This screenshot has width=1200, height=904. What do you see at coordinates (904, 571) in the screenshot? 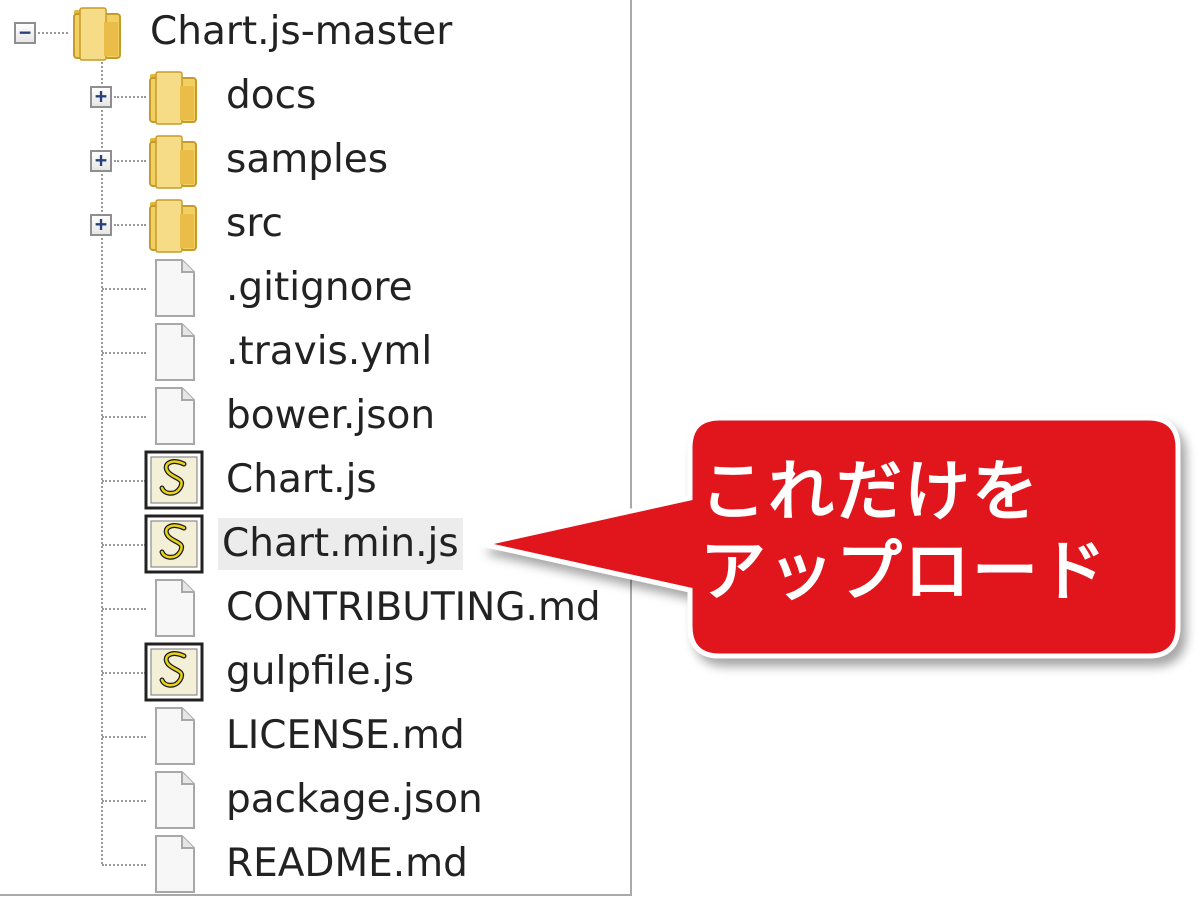
I see `callout-line-2: アップロード` at bounding box center [904, 571].